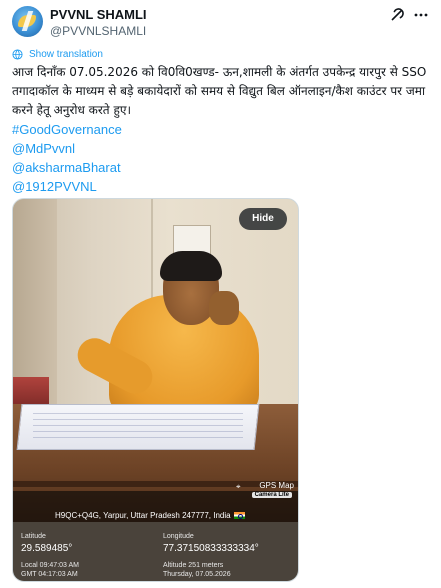 Image resolution: width=441 pixels, height=588 pixels. Describe the element at coordinates (224, 148) in the screenshot. I see `mention-link: @MdPvvnl` at that location.